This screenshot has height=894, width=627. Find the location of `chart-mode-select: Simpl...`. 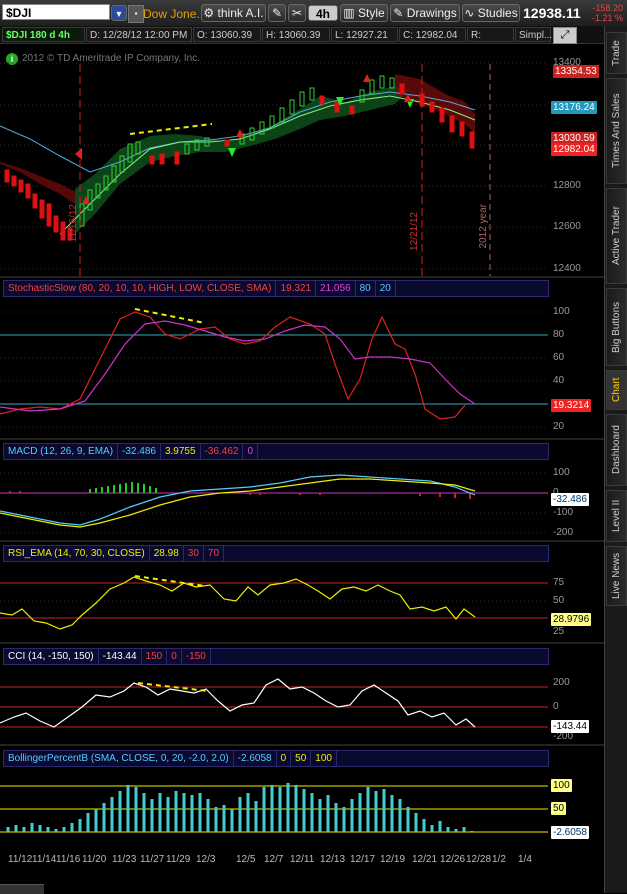

chart-mode-select: Simpl... is located at coordinates (533, 34).